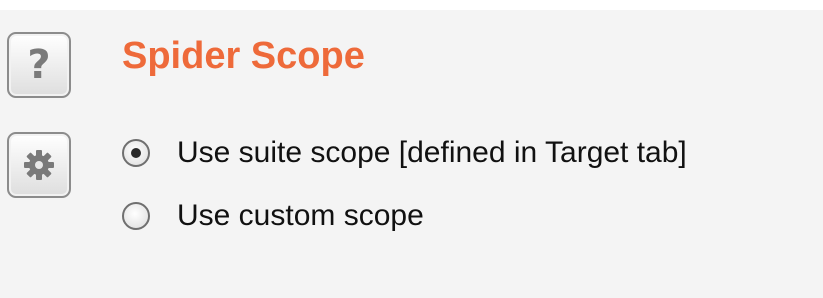 The height and width of the screenshot is (298, 823). What do you see at coordinates (300, 216) in the screenshot?
I see `custom-scope-label: Use custom scope` at bounding box center [300, 216].